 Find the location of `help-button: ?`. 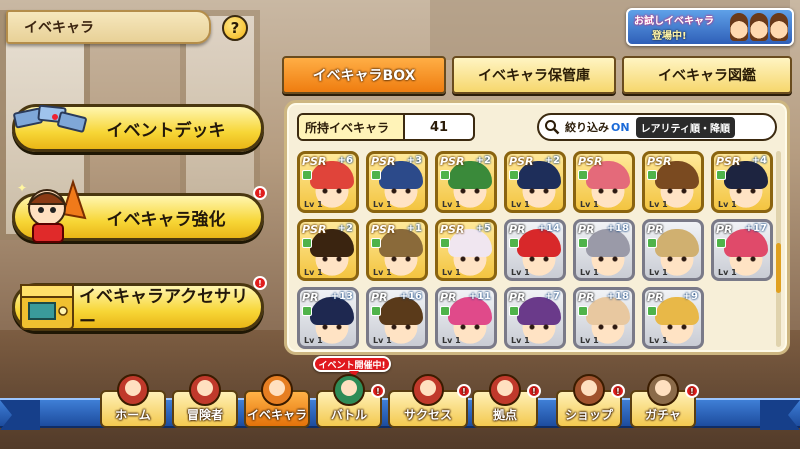

help-button: ? is located at coordinates (235, 28).